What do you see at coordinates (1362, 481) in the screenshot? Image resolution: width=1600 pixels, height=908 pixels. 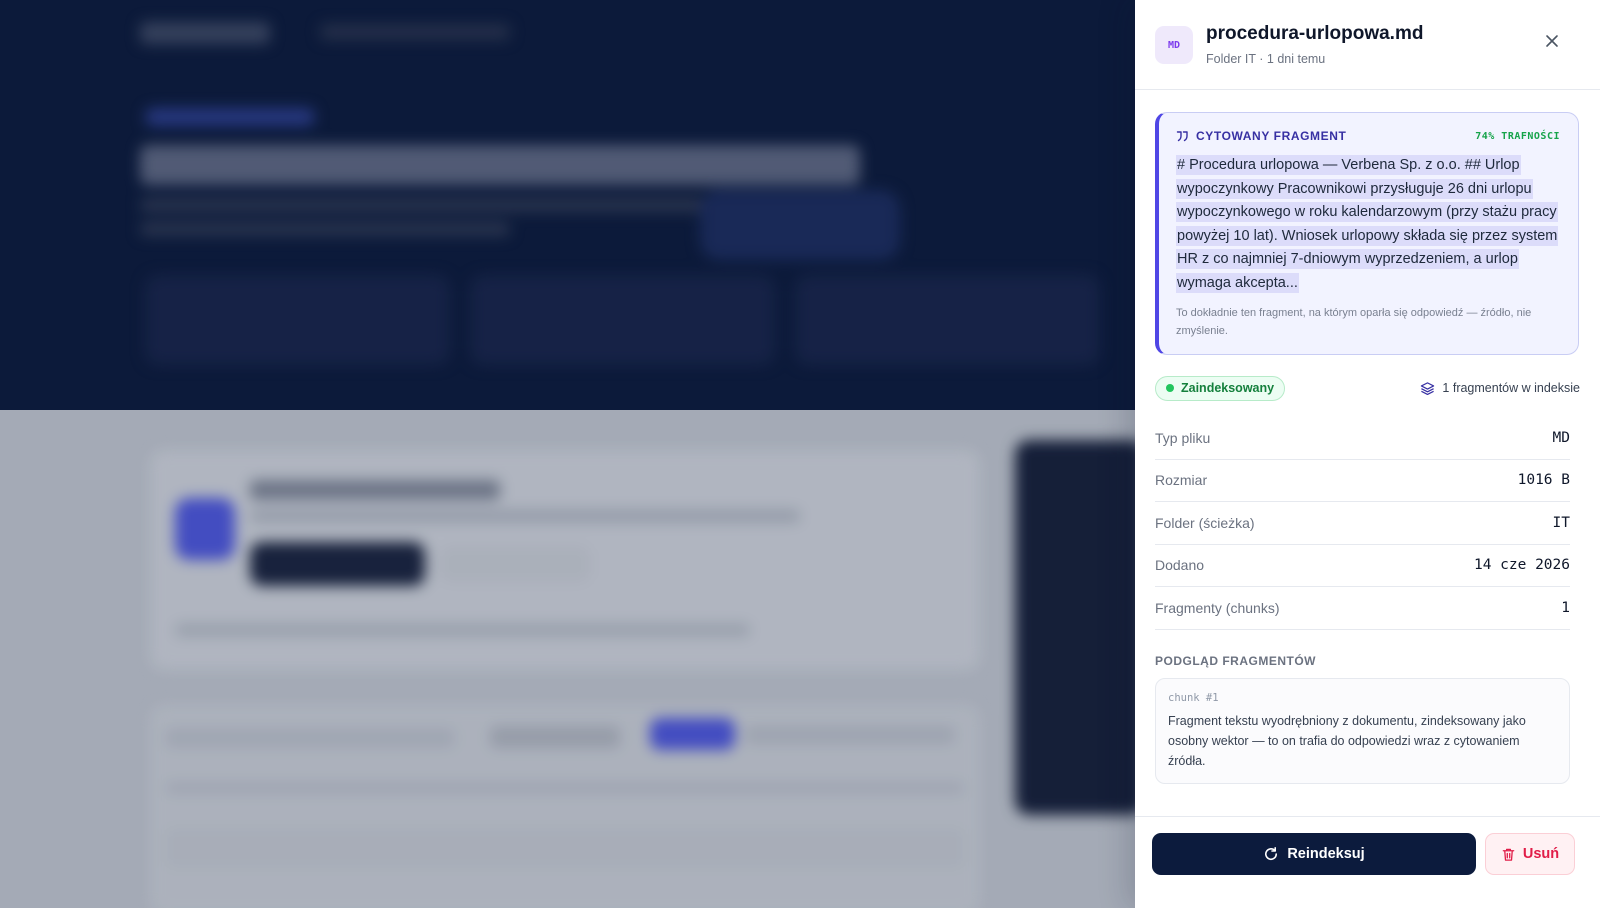 I see `meta-row-size: Rozmiar 1016 B` at bounding box center [1362, 481].